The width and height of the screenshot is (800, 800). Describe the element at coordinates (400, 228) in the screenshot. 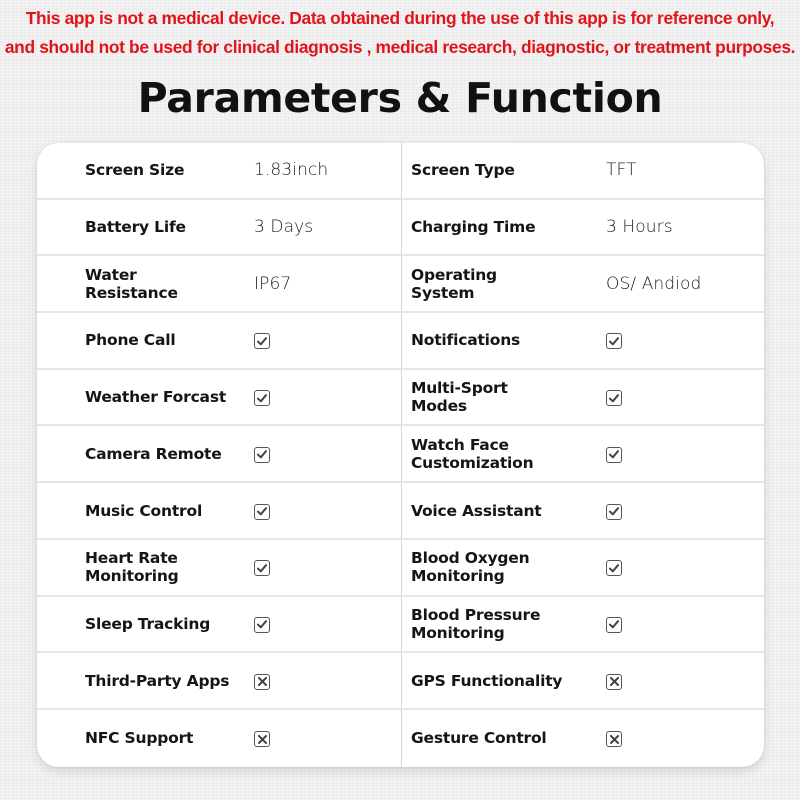

I see `table-row: Battery Life 3 Days Charging Time 3 Hours` at that location.